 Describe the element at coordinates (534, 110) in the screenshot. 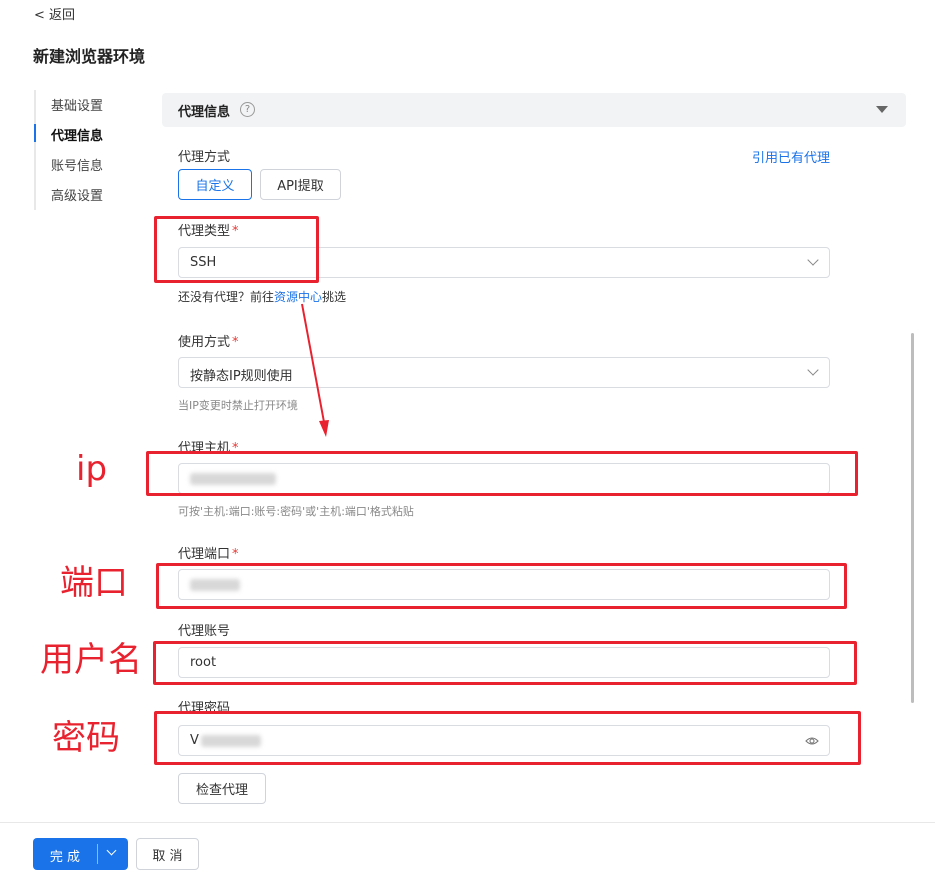

I see `proxy-section-header: 代理信息 ?` at that location.